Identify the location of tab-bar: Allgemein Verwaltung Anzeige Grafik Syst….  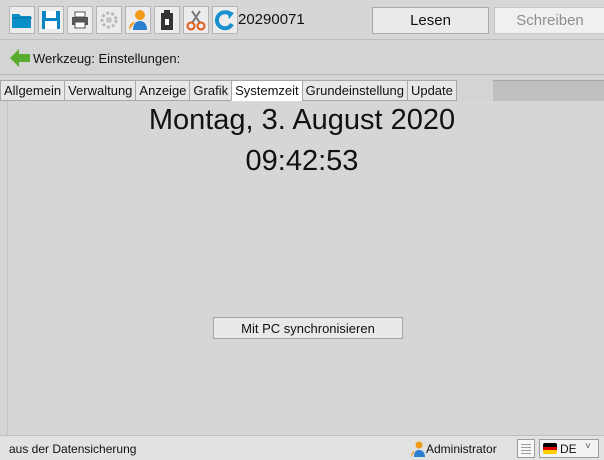
(228, 90).